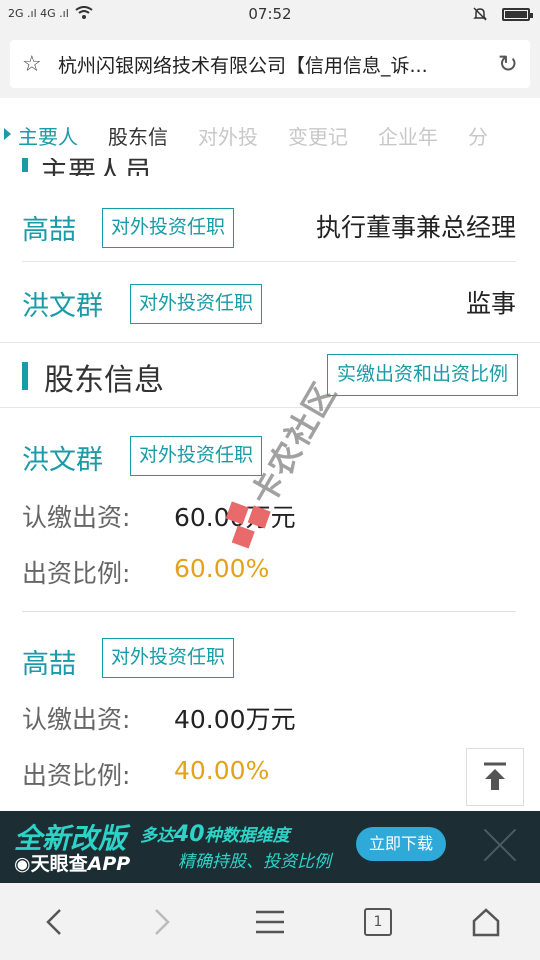  I want to click on menu-button, so click(270, 922).